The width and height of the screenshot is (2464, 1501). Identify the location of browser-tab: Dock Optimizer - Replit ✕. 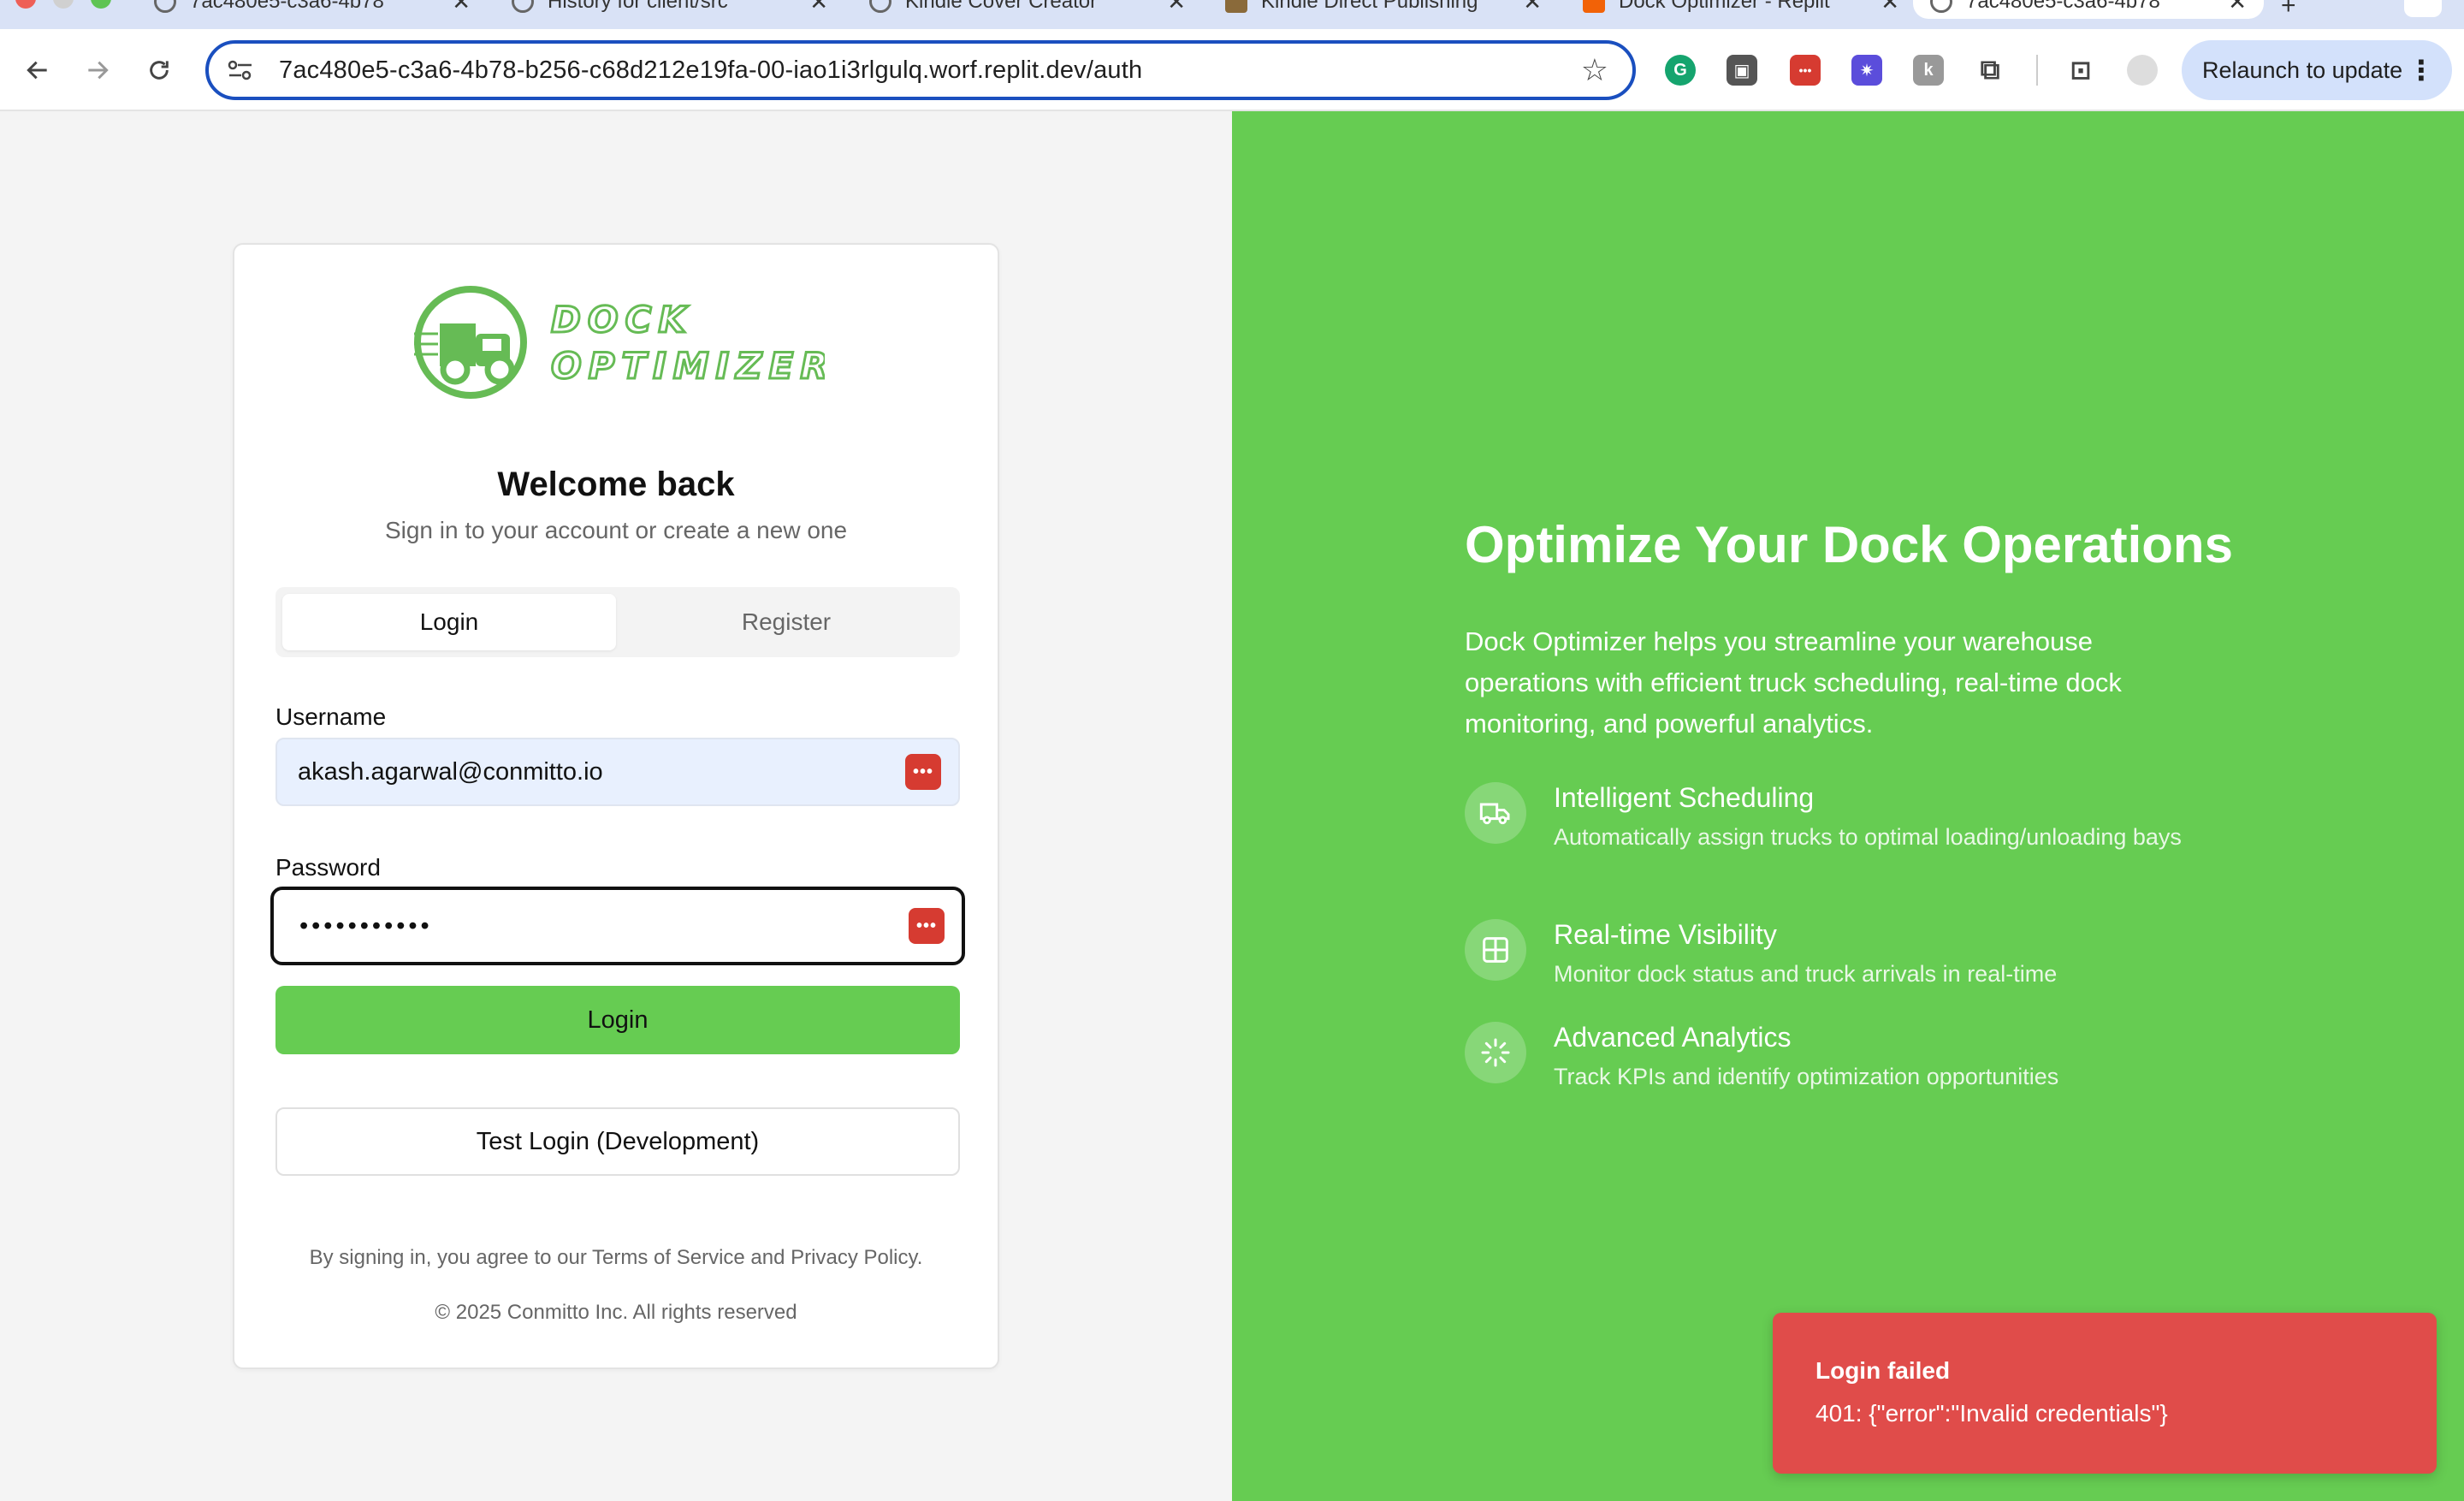
(1741, 10).